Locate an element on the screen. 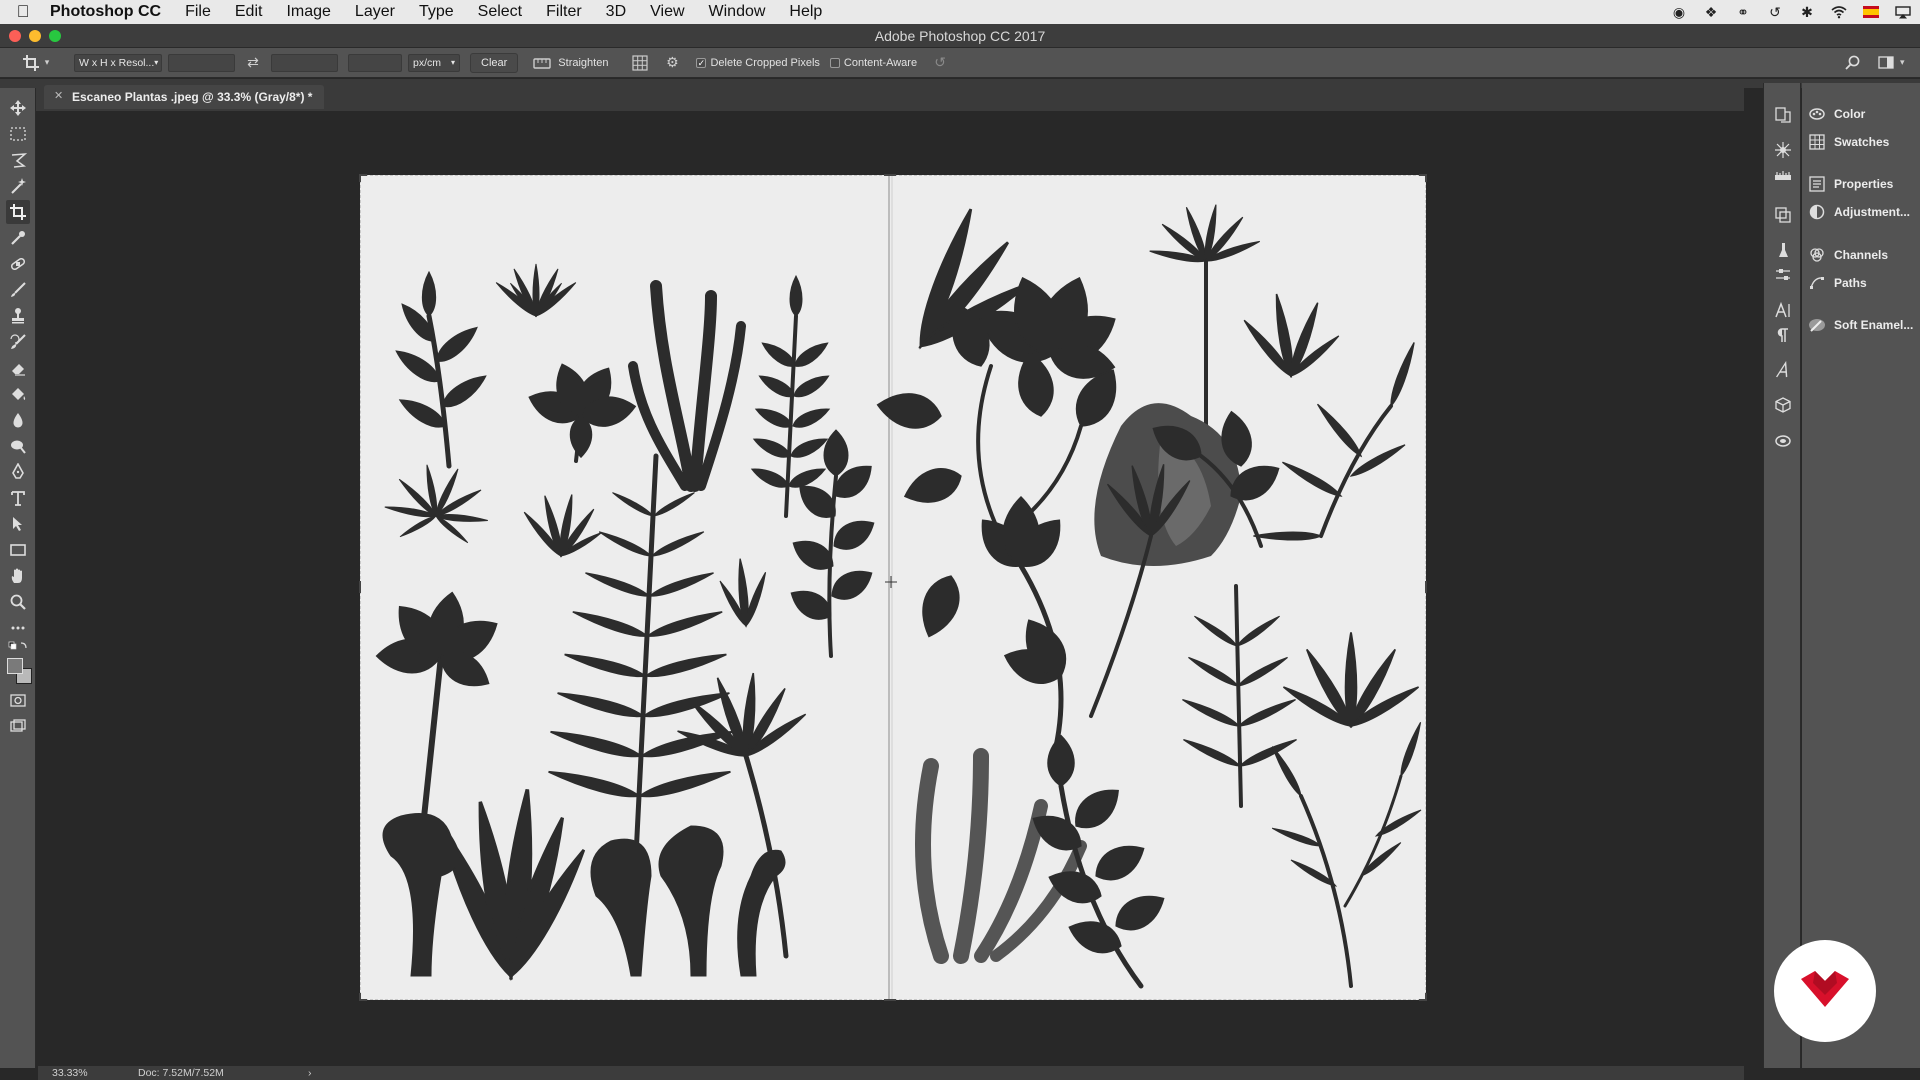 This screenshot has height=1080, width=1920. straighten-icon is located at coordinates (542, 63).